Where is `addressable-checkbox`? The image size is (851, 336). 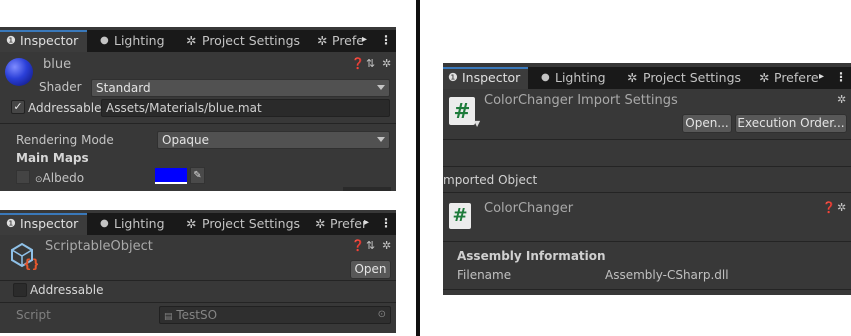 addressable-checkbox is located at coordinates (20, 290).